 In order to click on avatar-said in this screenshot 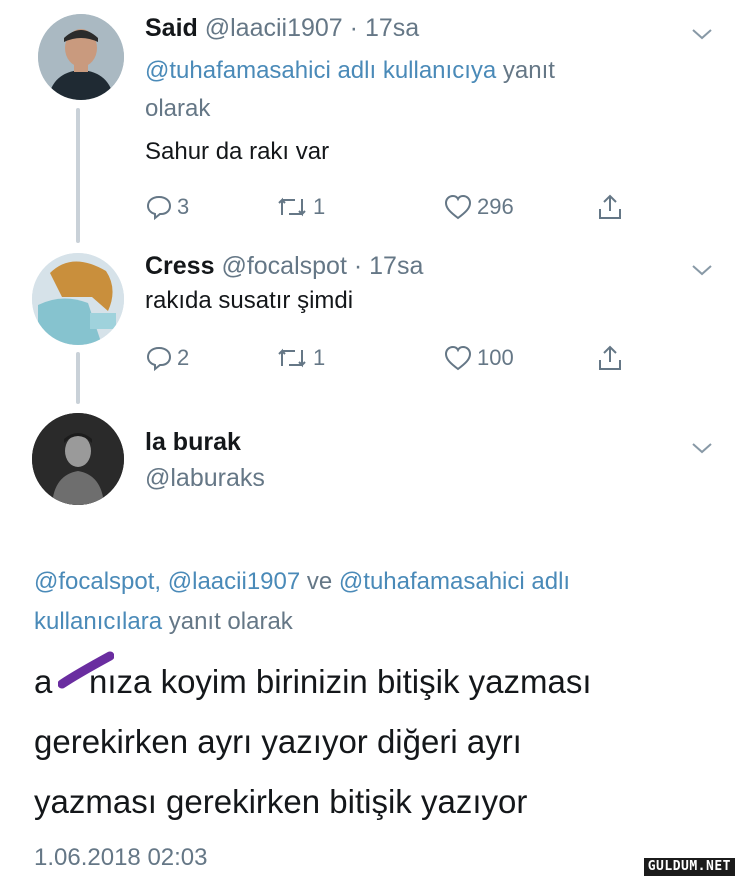, I will do `click(81, 57)`.